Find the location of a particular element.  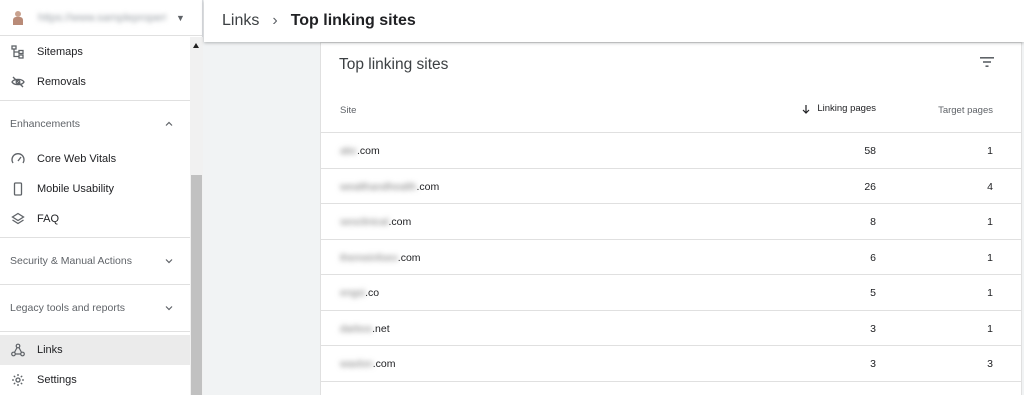

hub-icon is located at coordinates (18, 350).